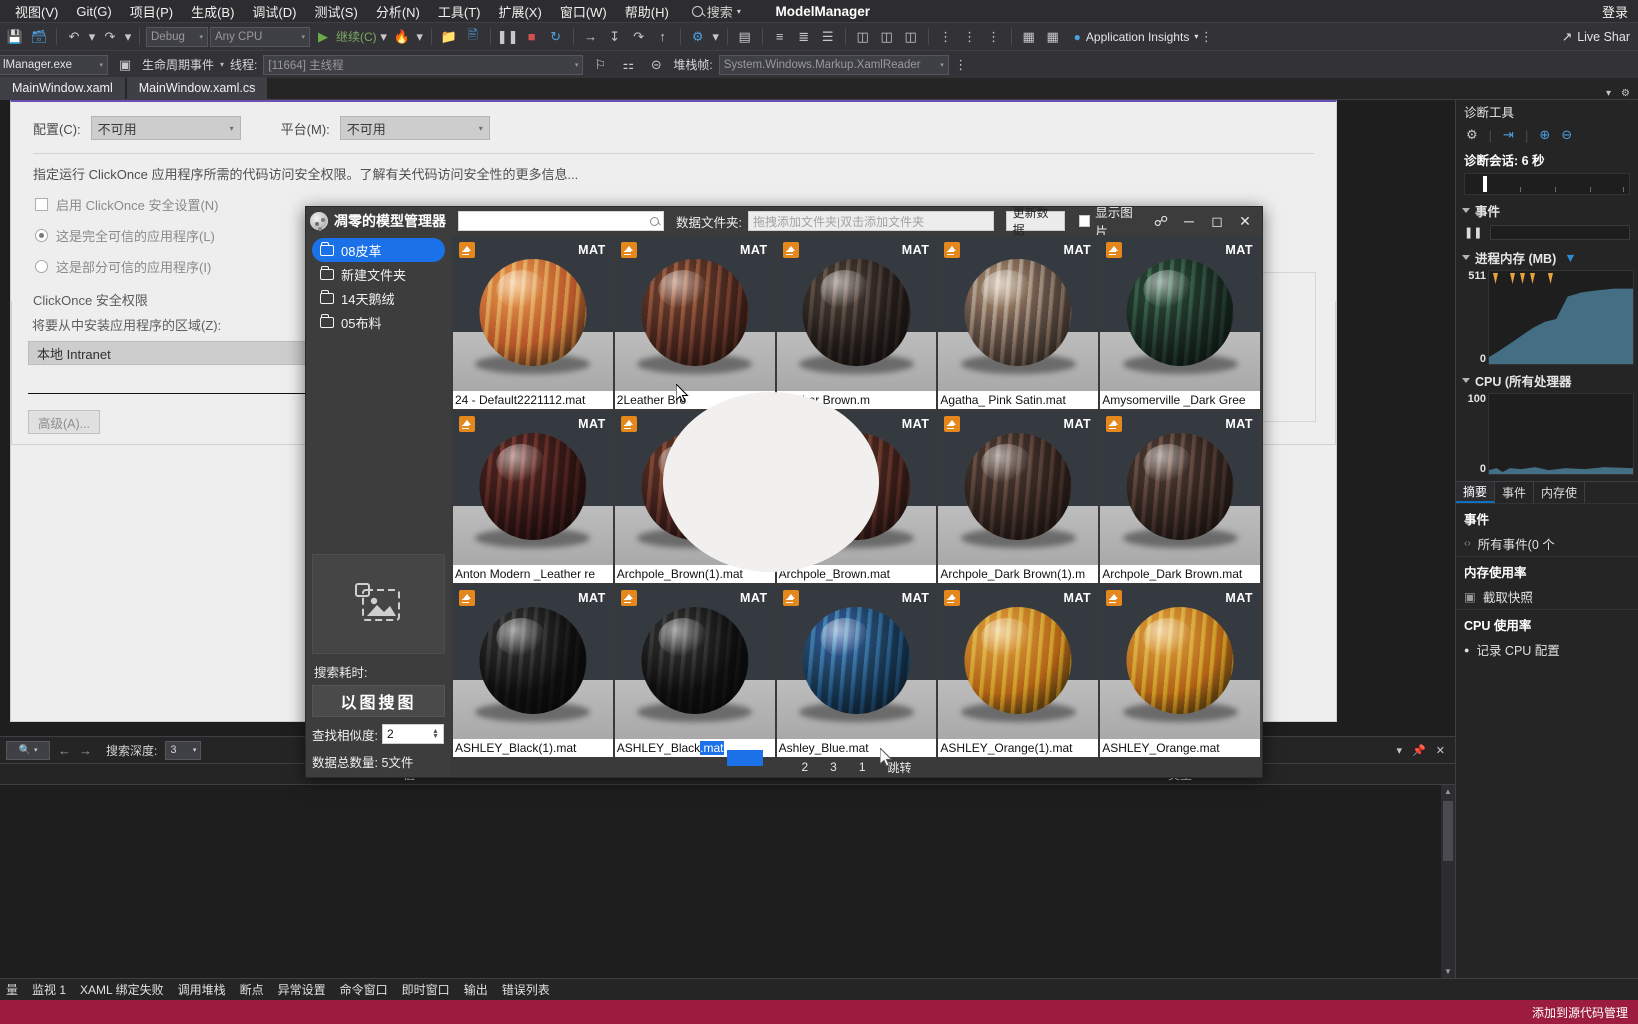 The image size is (1638, 1024). What do you see at coordinates (804, 37) in the screenshot?
I see `align-2-icon: ≣` at bounding box center [804, 37].